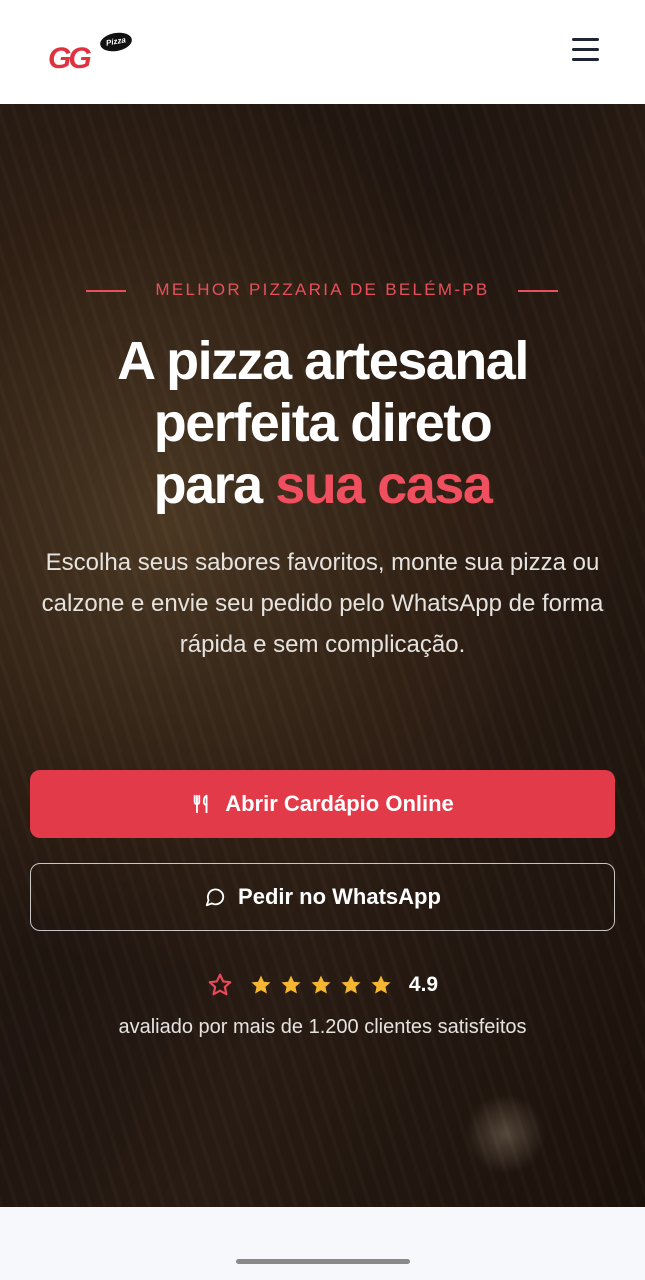 The height and width of the screenshot is (1280, 645). I want to click on headline-plain: para, so click(214, 485).